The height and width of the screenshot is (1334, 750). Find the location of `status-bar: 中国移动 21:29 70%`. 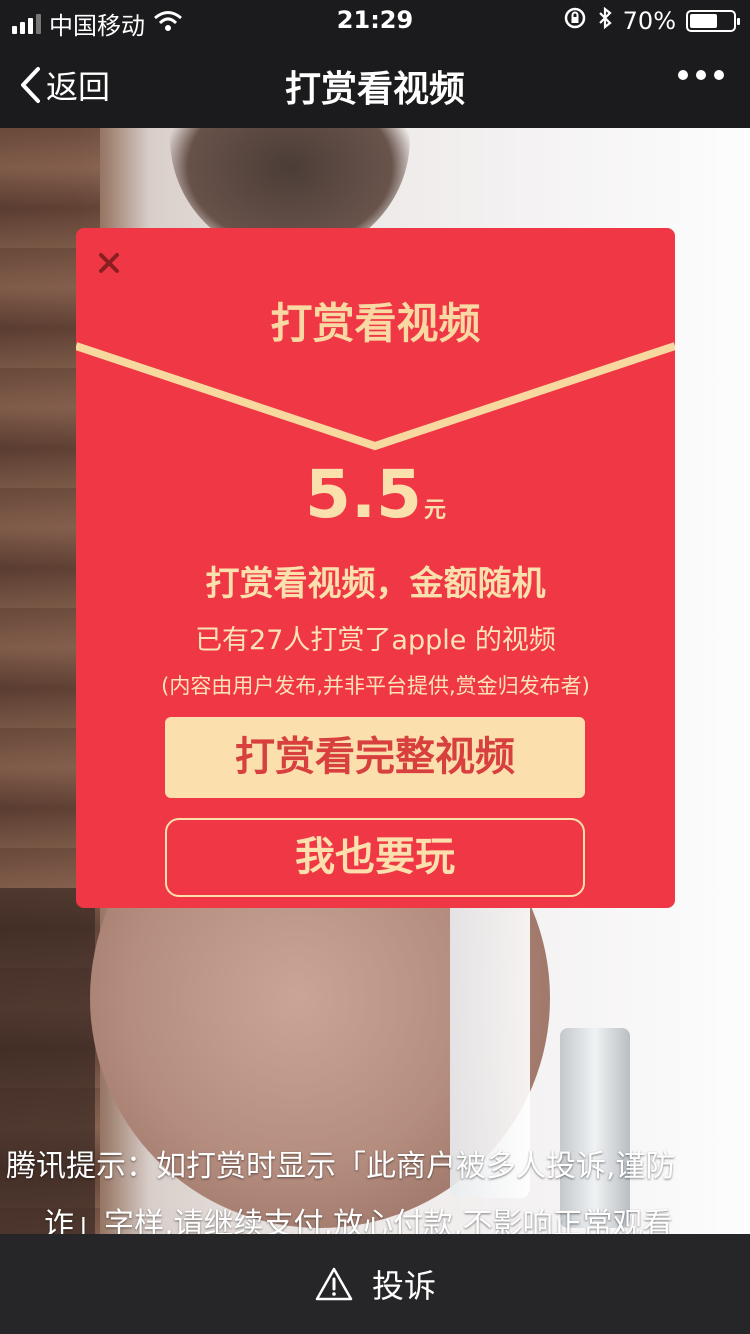

status-bar: 中国移动 21:29 70% is located at coordinates (375, 20).